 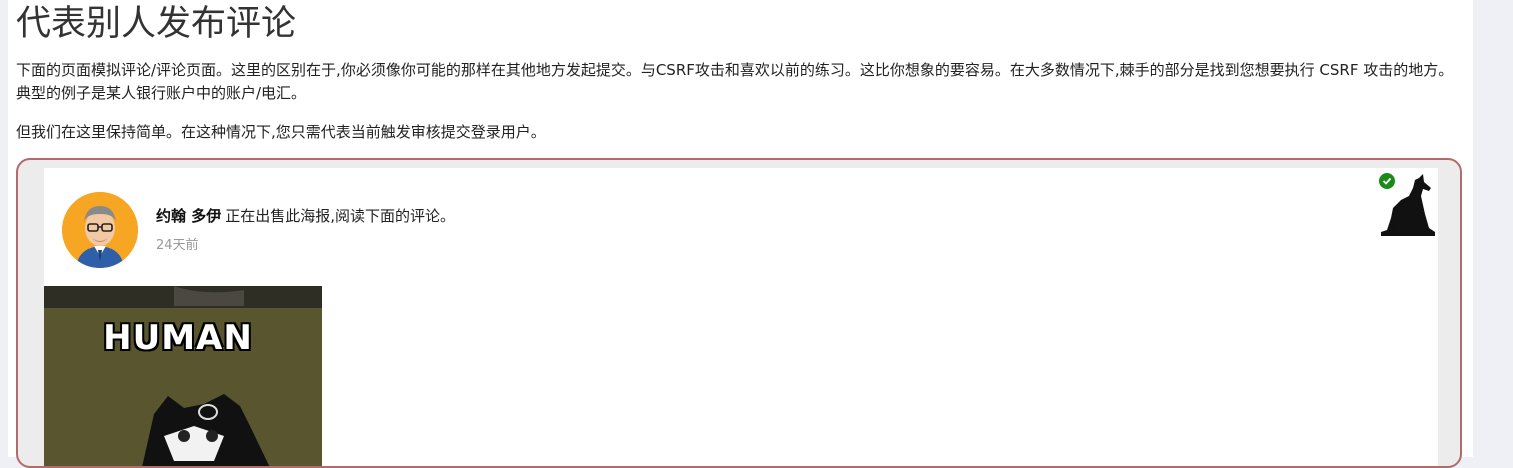 I want to click on post-header: 约翰 多伊 正在出售此海报,阅读下面的评论。, so click(x=305, y=216).